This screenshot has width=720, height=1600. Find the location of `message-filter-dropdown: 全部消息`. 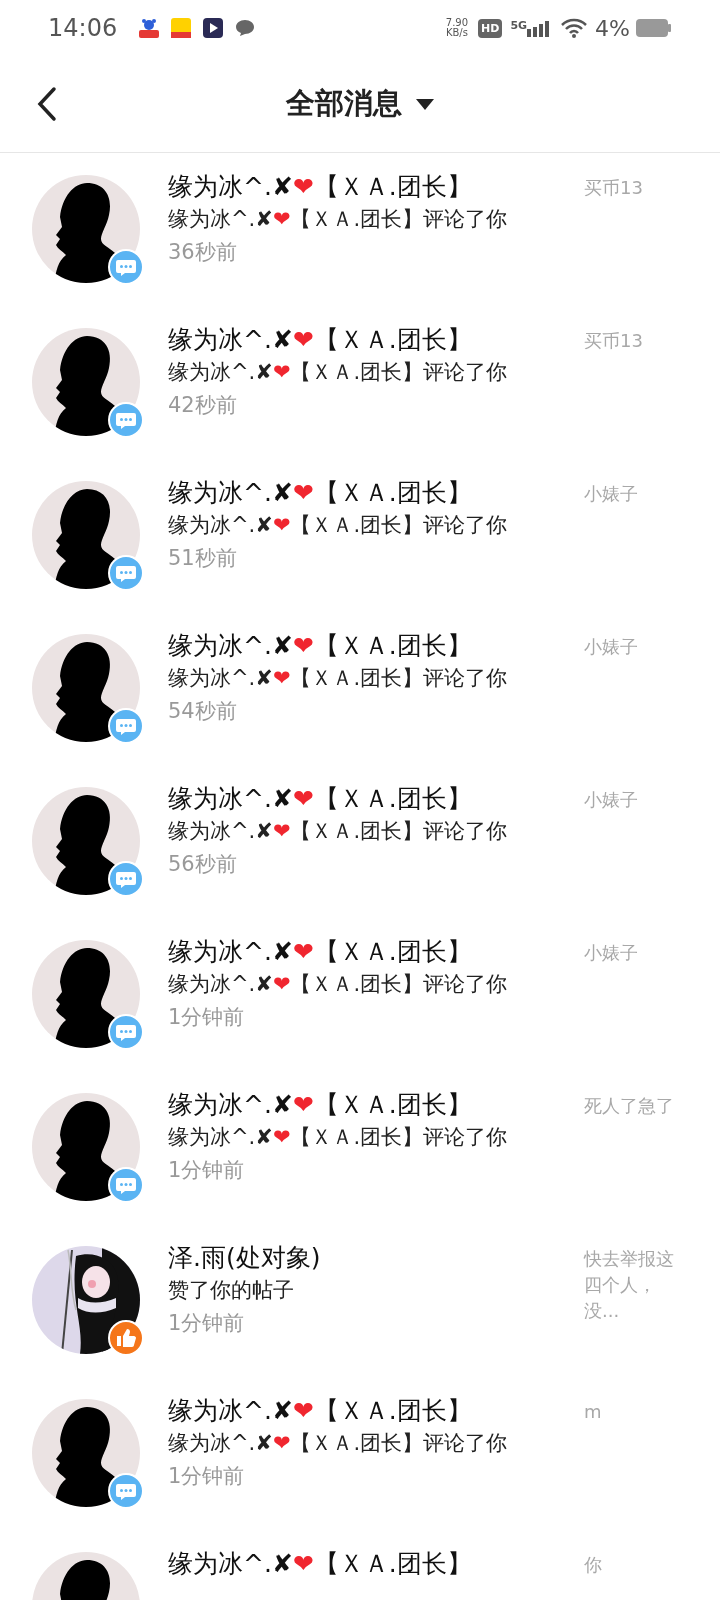

message-filter-dropdown: 全部消息 is located at coordinates (360, 104).